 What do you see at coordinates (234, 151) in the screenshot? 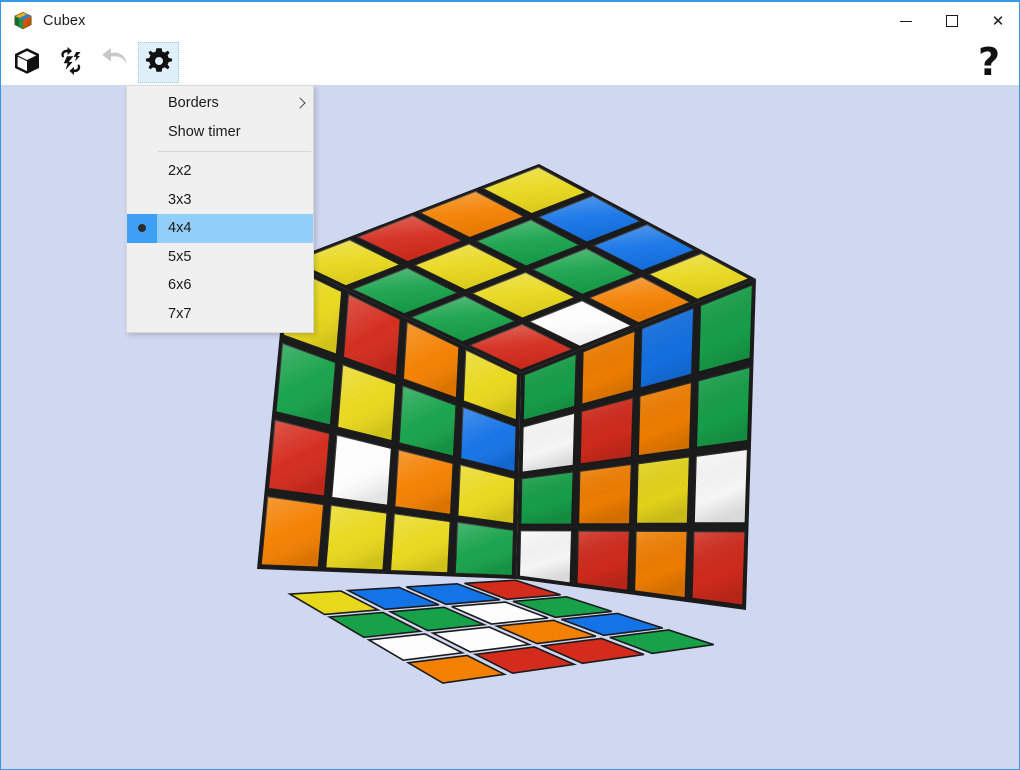
I see `menu-separator` at bounding box center [234, 151].